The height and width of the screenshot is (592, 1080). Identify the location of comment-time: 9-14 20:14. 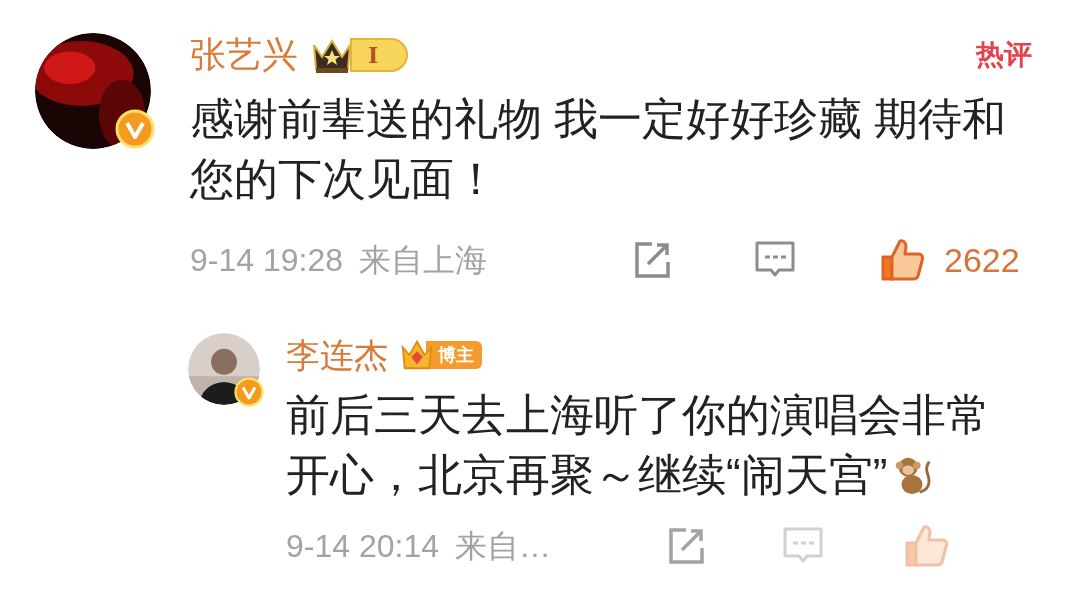
(362, 546).